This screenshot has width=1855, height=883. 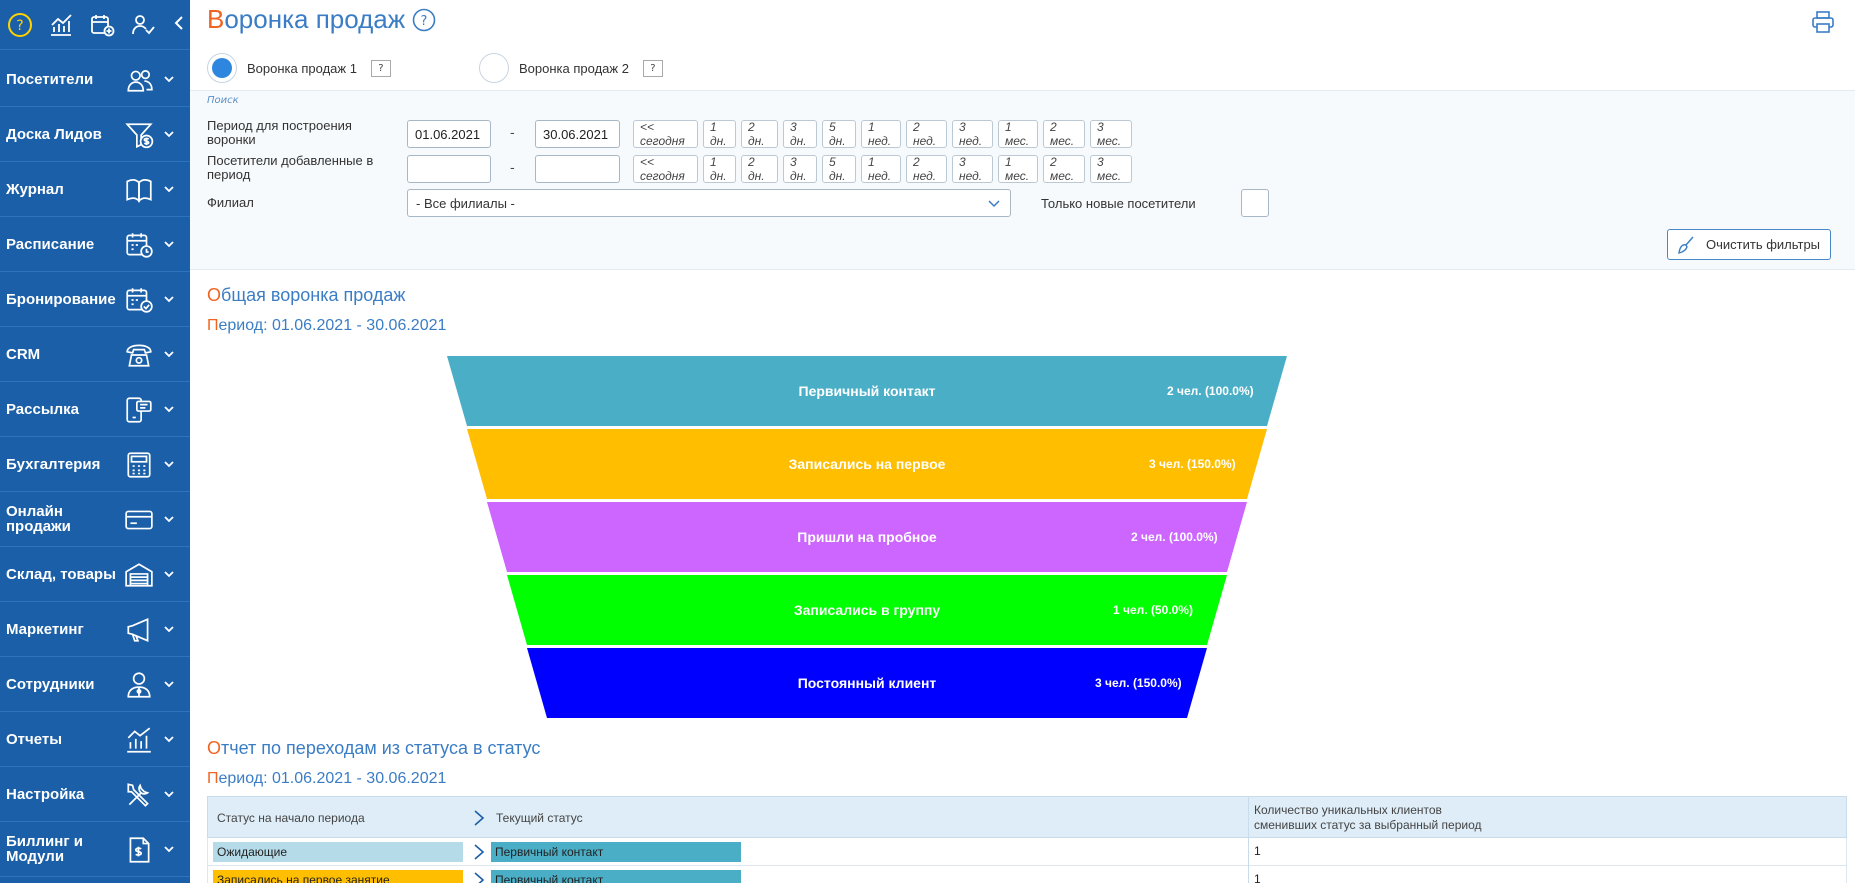 What do you see at coordinates (338, 876) in the screenshot?
I see `from-status: Записались на первое занятие` at bounding box center [338, 876].